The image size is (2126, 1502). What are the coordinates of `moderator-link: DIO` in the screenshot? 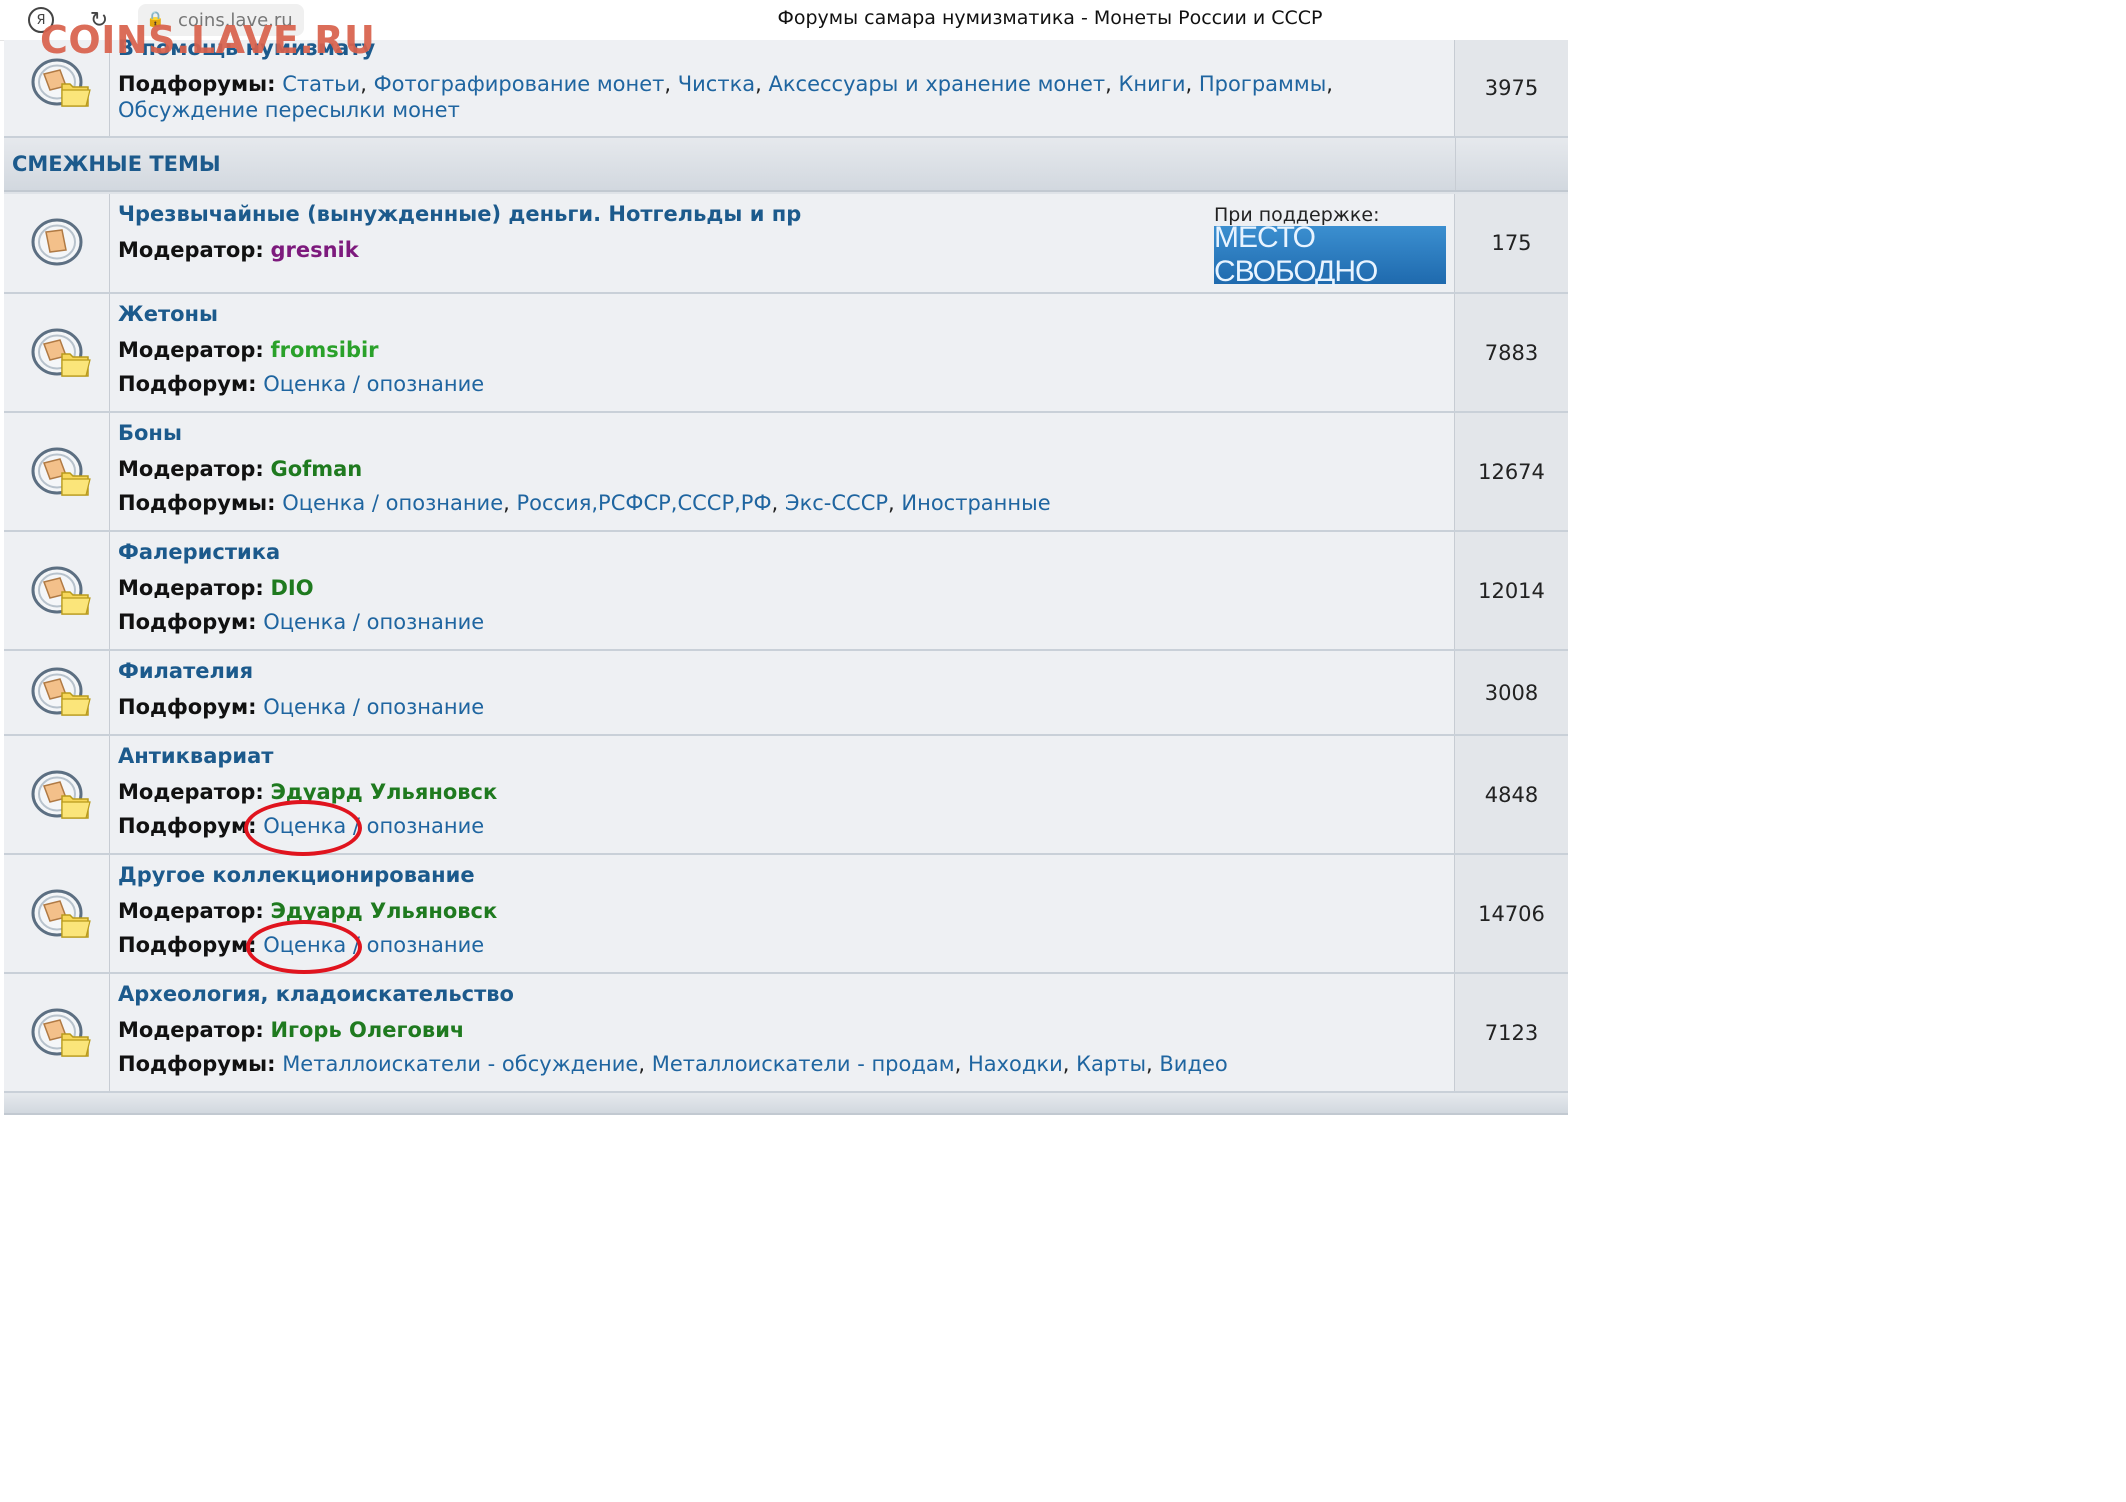 It's located at (291, 588).